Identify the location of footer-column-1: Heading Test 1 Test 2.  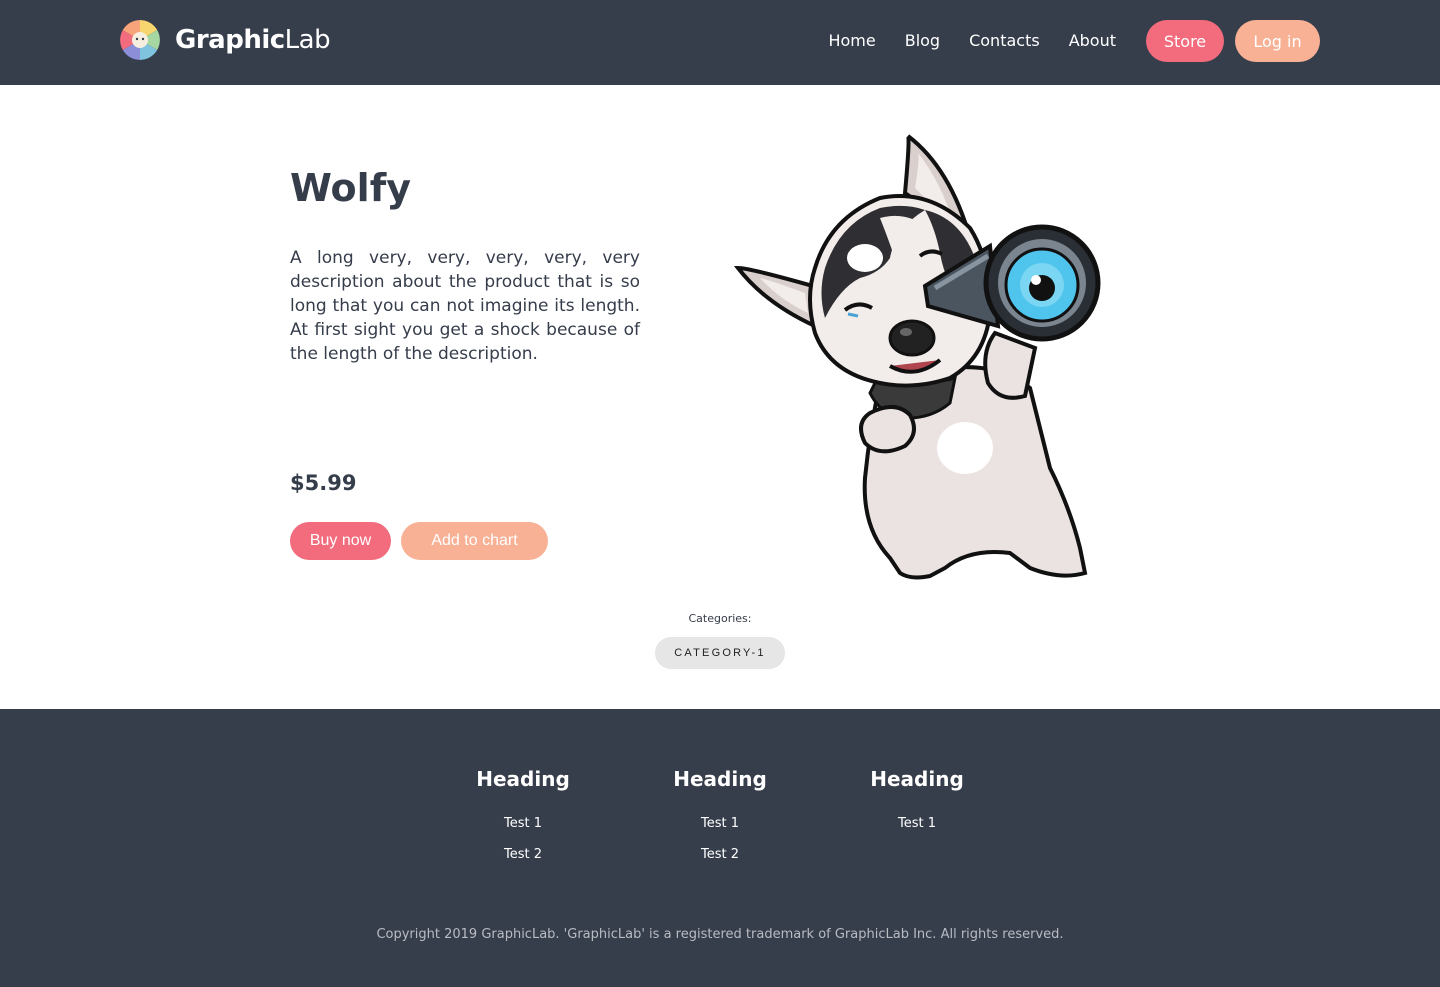
(523, 818).